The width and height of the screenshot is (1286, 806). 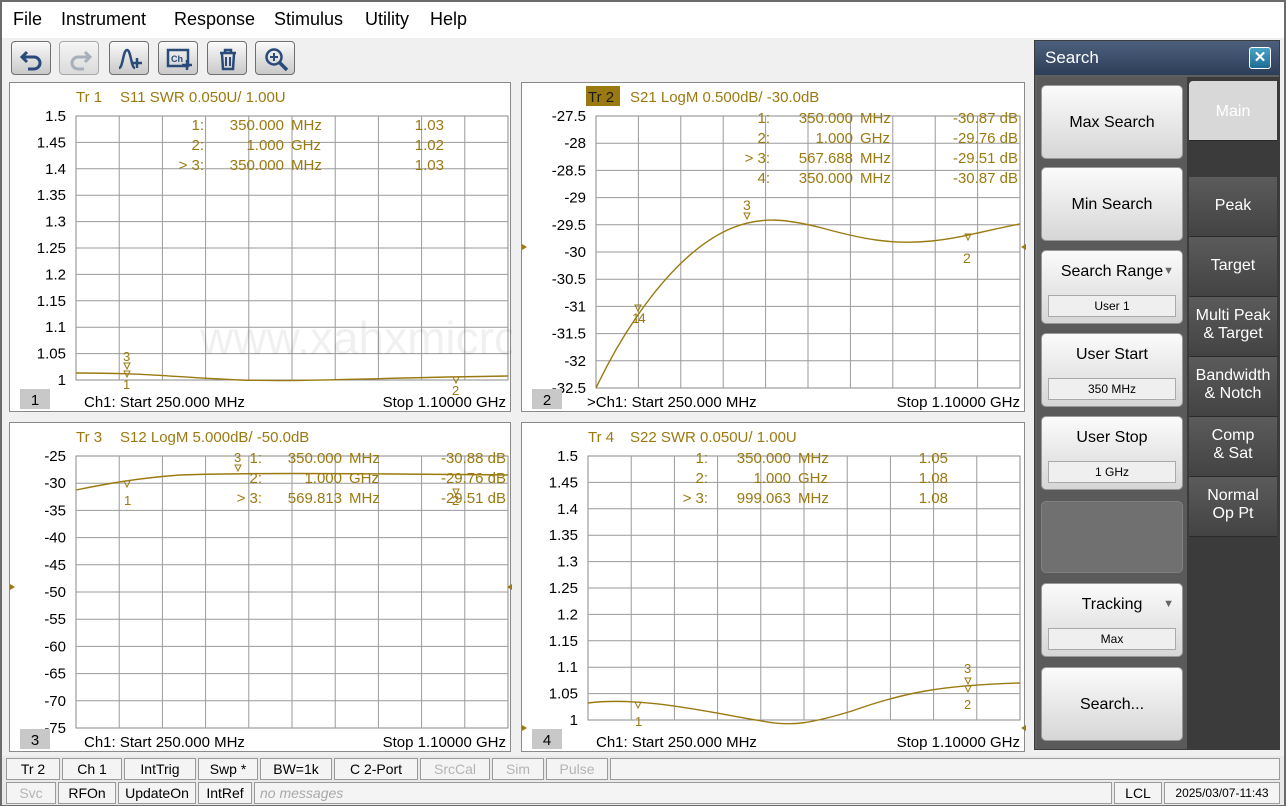 I want to click on y-tick-label: 1.4, so click(x=55, y=169).